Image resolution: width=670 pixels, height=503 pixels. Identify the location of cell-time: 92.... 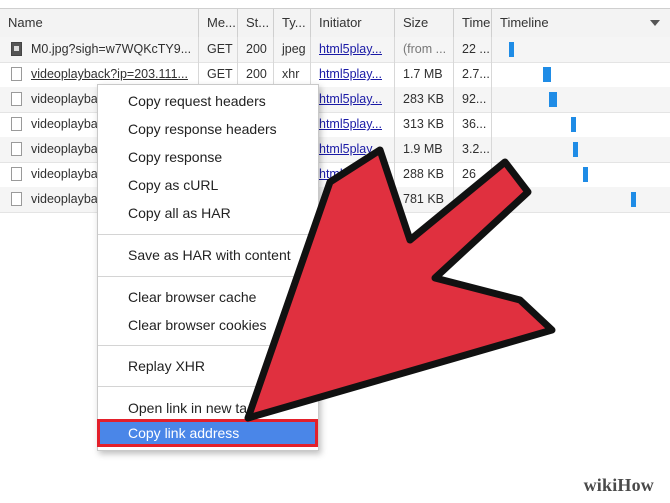
(473, 99).